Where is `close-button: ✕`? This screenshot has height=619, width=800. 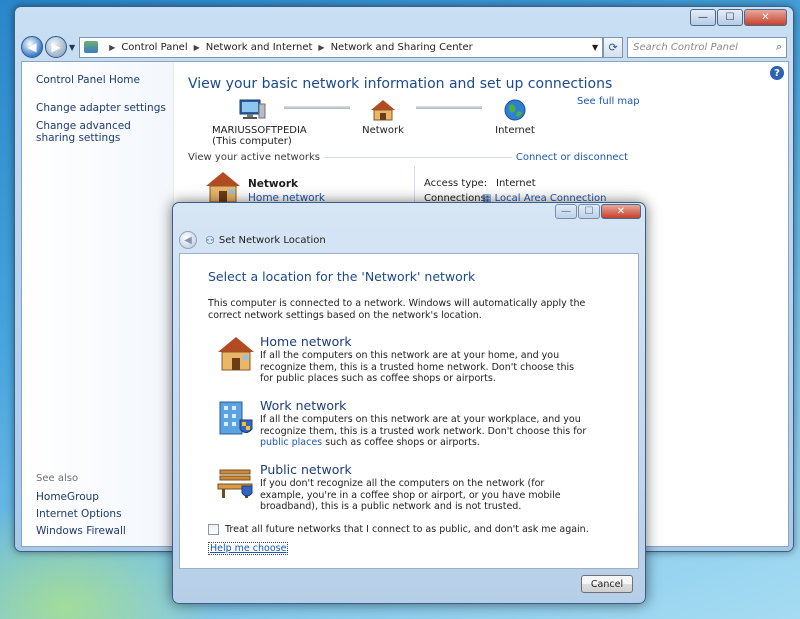
close-button: ✕ is located at coordinates (765, 17).